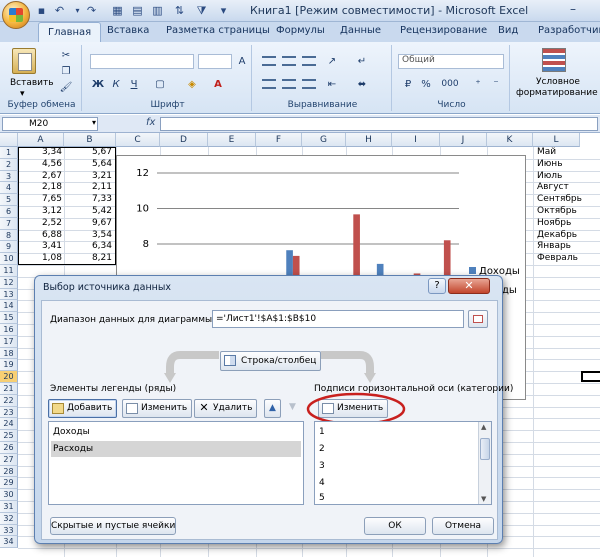 This screenshot has height=557, width=600. What do you see at coordinates (192, 84) in the screenshot?
I see `fill-color-icon: ◈` at bounding box center [192, 84].